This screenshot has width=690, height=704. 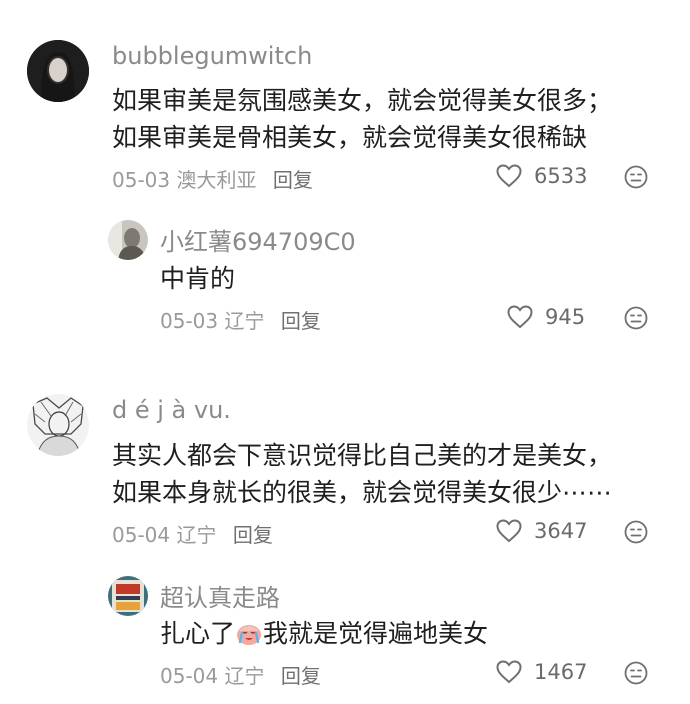 What do you see at coordinates (216, 180) in the screenshot?
I see `comment-location: 澳大利亚` at bounding box center [216, 180].